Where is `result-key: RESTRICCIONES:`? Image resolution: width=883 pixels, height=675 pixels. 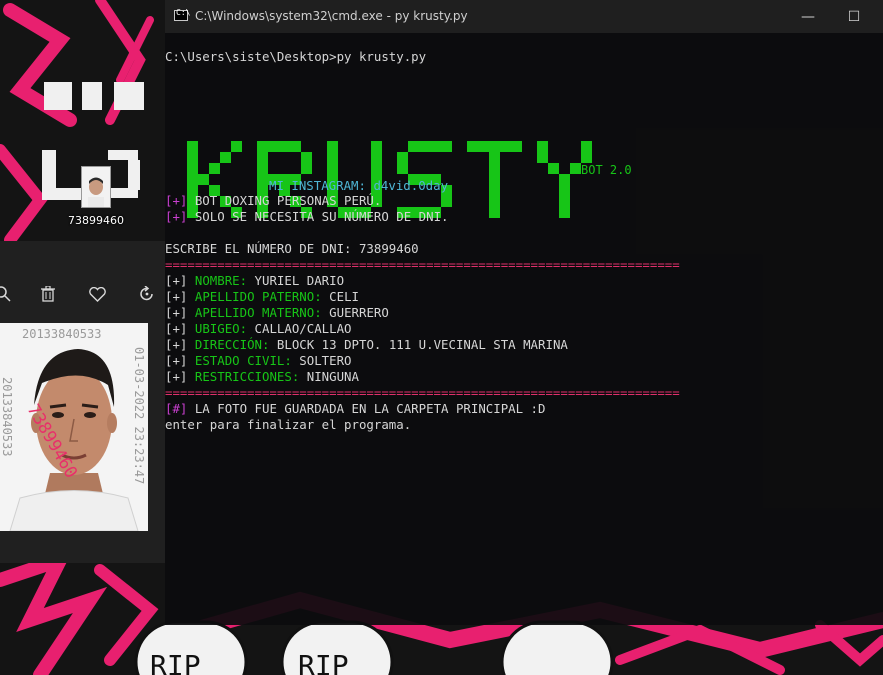
result-key: RESTRICCIONES: is located at coordinates (247, 376).